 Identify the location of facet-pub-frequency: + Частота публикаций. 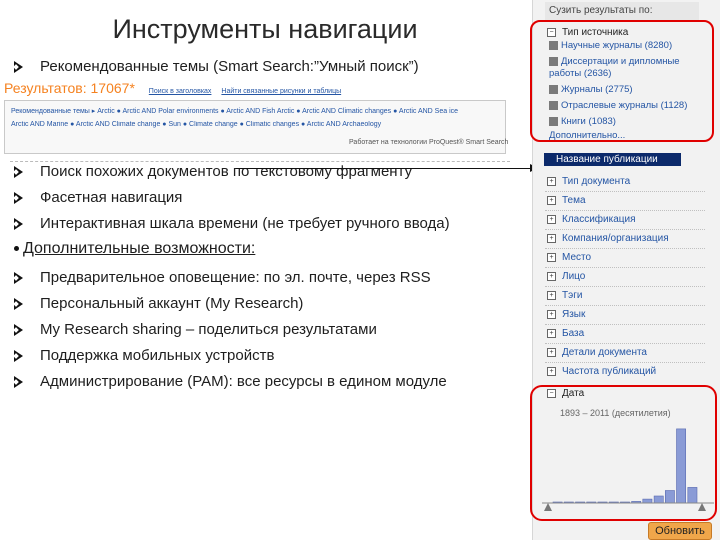
(601, 371).